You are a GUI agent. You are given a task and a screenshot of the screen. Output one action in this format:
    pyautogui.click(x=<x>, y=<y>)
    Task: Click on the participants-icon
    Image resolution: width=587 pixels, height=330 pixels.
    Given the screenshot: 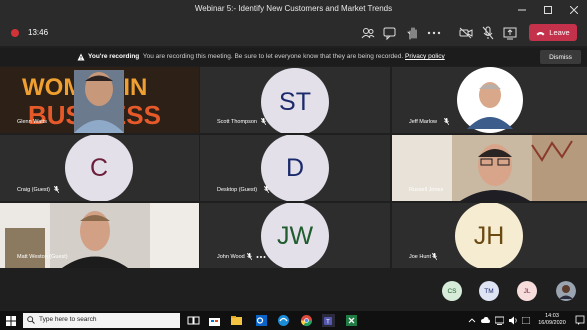 What is the action you would take?
    pyautogui.click(x=368, y=33)
    